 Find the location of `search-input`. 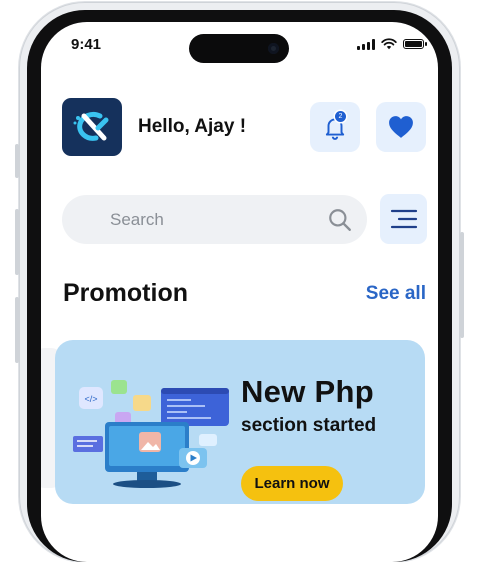

search-input is located at coordinates (210, 219).